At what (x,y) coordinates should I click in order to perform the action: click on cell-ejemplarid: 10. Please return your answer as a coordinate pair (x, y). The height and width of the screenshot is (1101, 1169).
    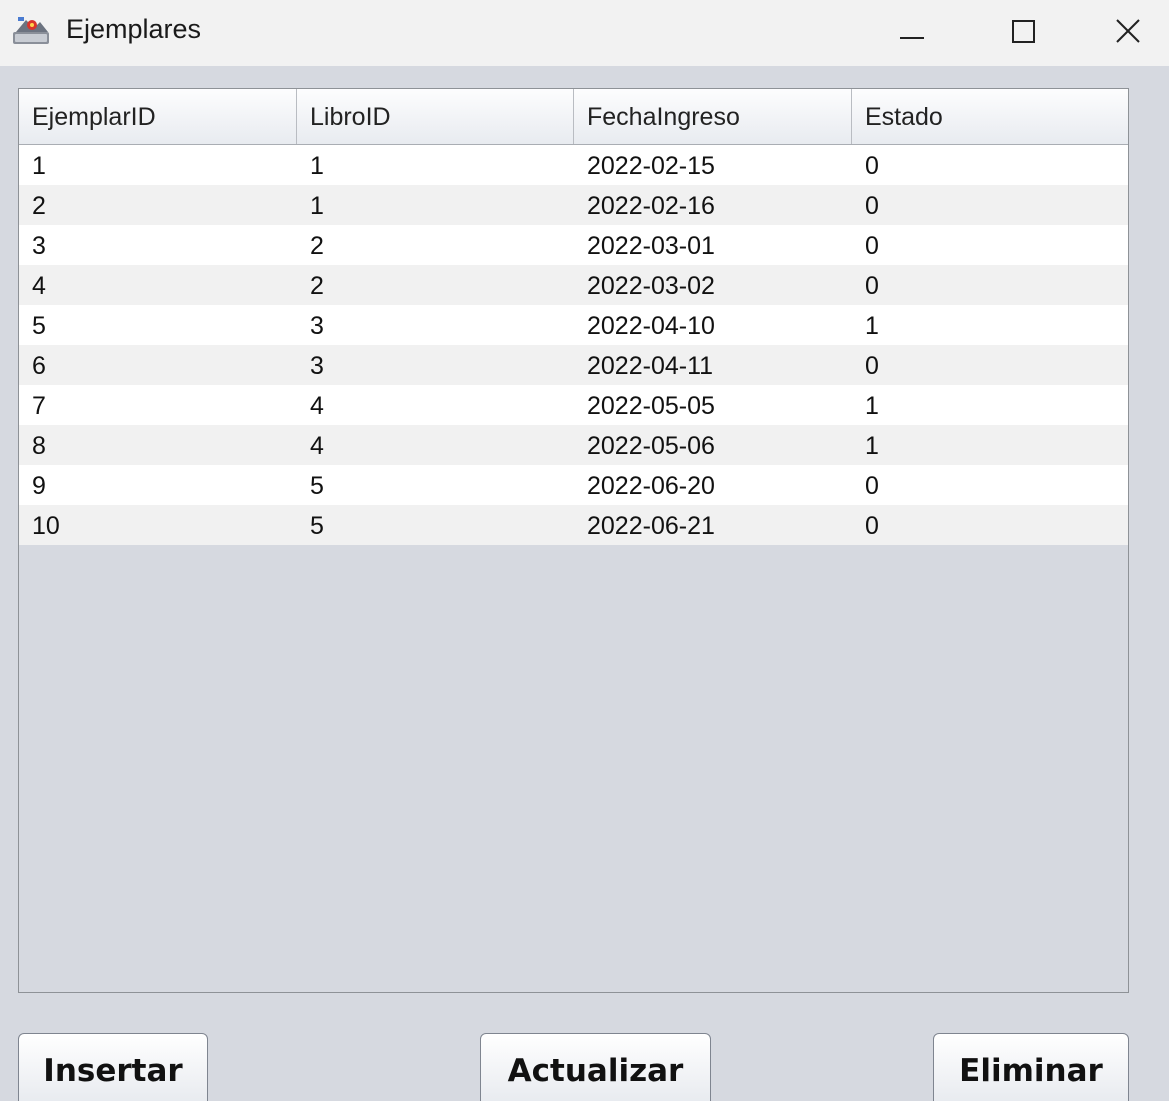
    Looking at the image, I should click on (46, 526).